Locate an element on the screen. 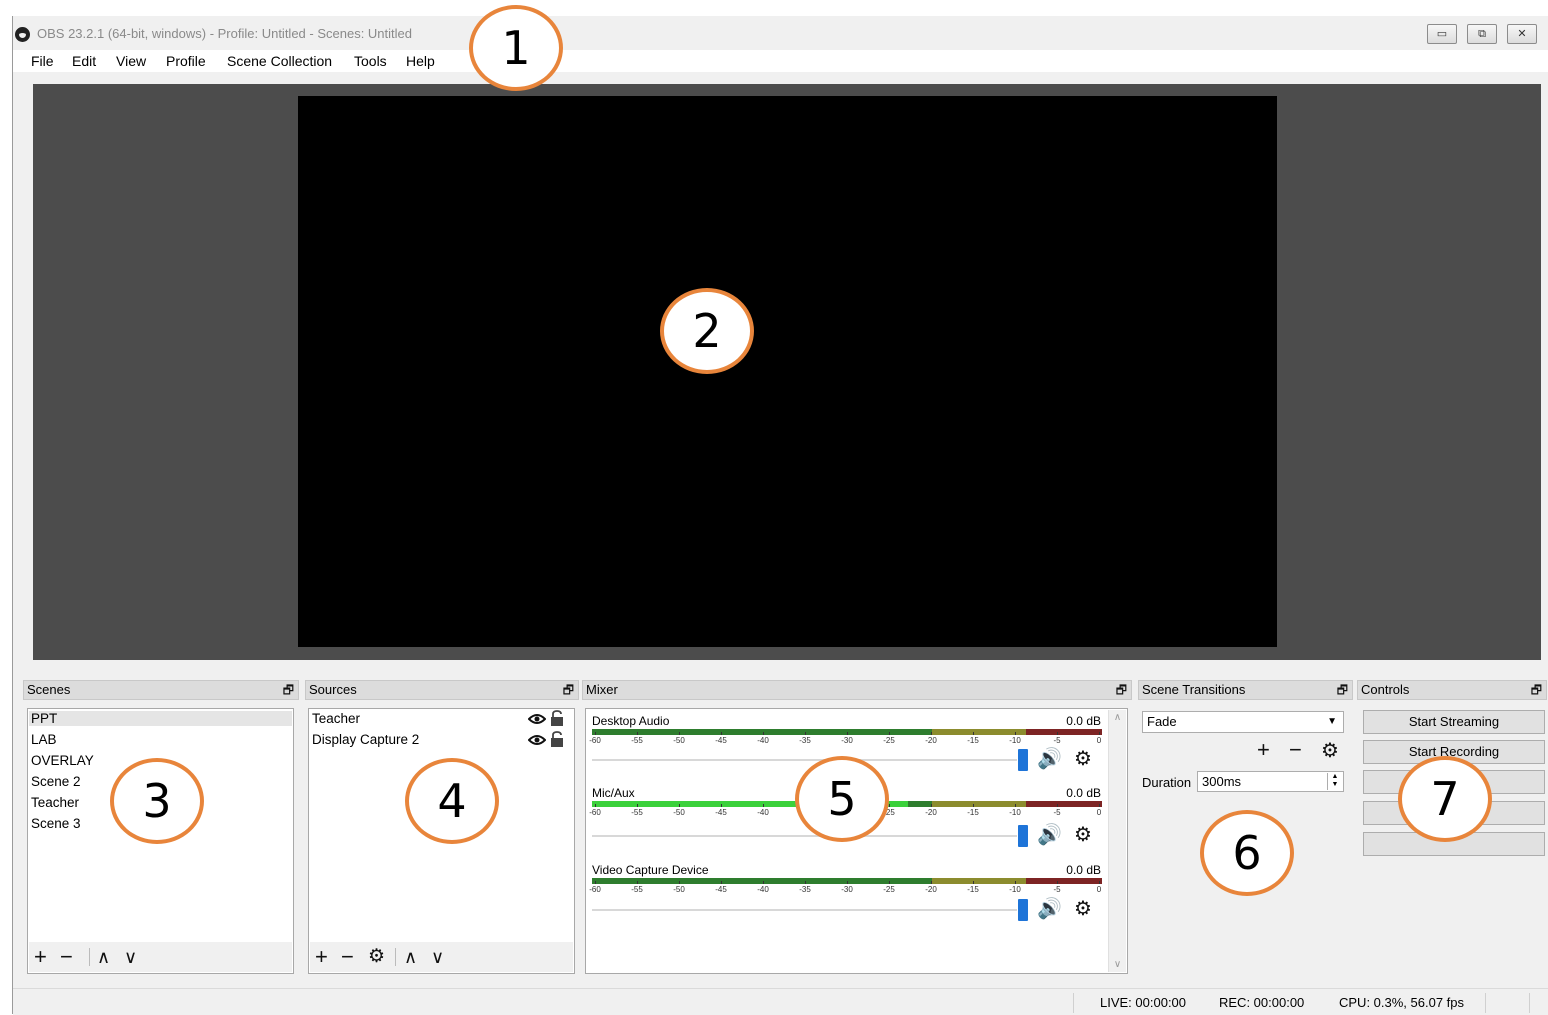 This screenshot has height=1015, width=1548. transition-properties-gear-icon: ⚙ is located at coordinates (1330, 751).